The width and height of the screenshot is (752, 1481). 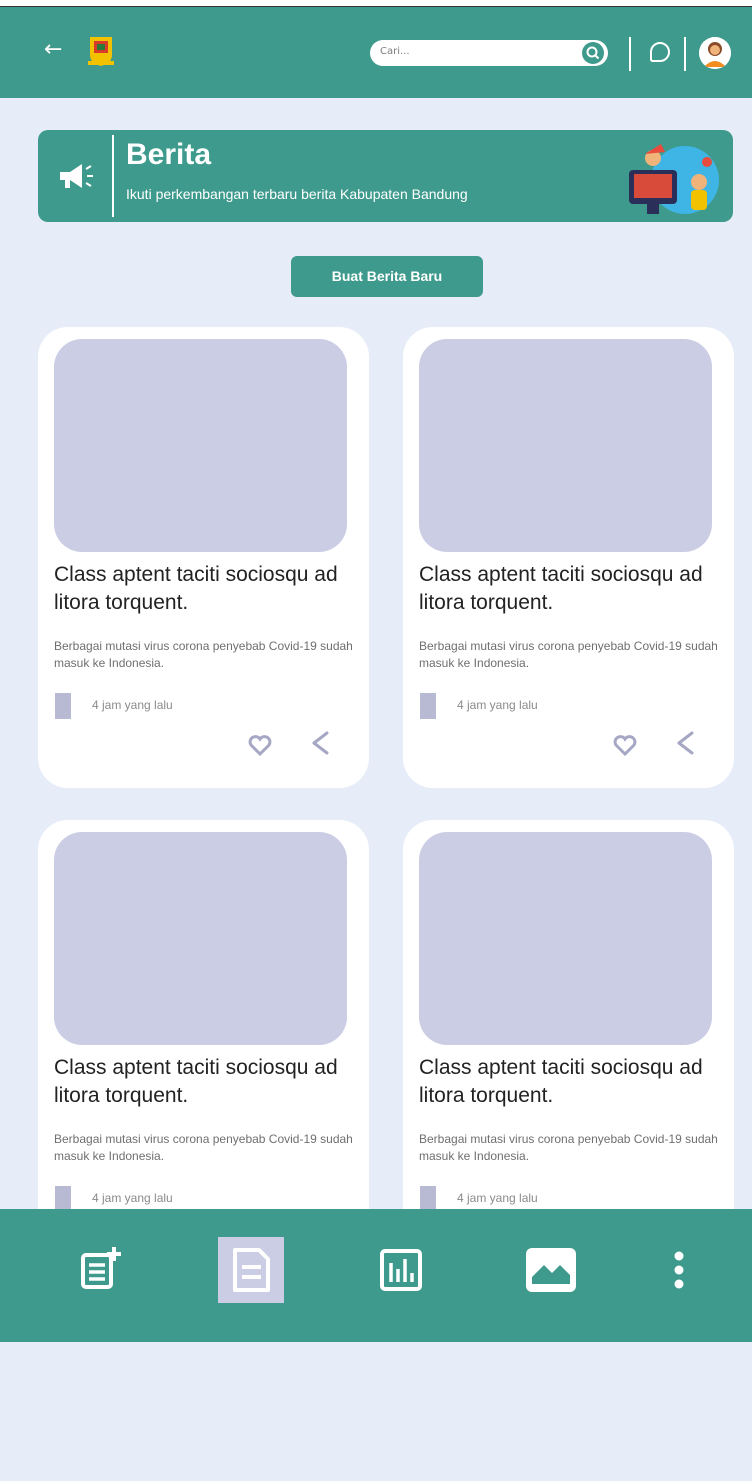 What do you see at coordinates (76, 176) in the screenshot?
I see `megaphone-icon` at bounding box center [76, 176].